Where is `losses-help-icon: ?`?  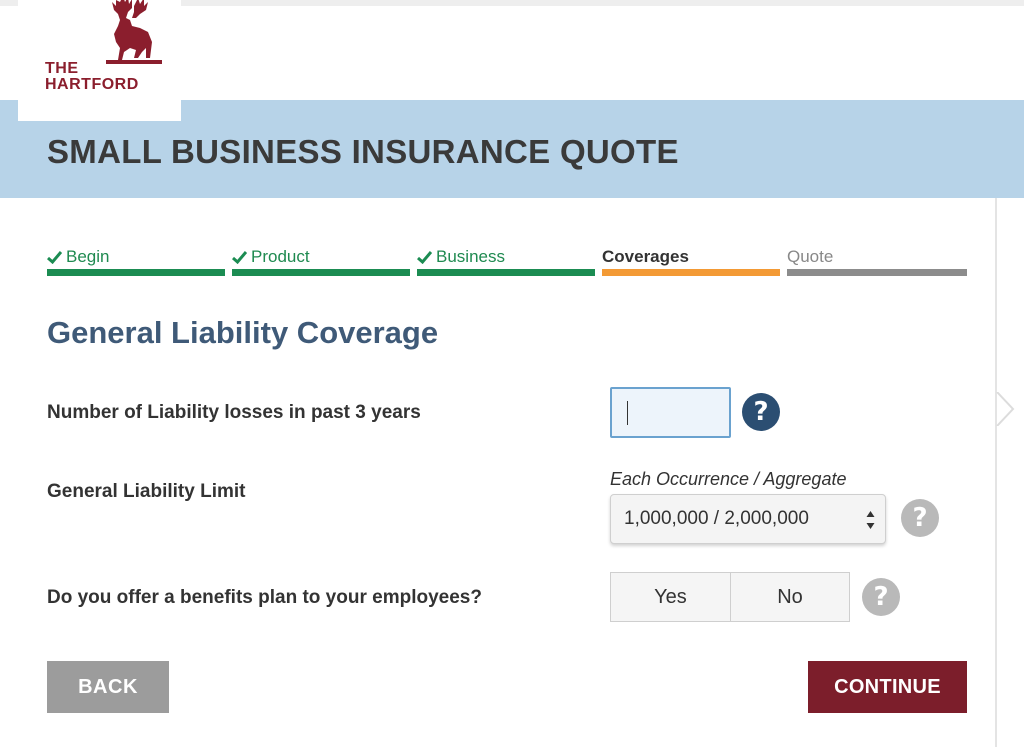 losses-help-icon: ? is located at coordinates (761, 412).